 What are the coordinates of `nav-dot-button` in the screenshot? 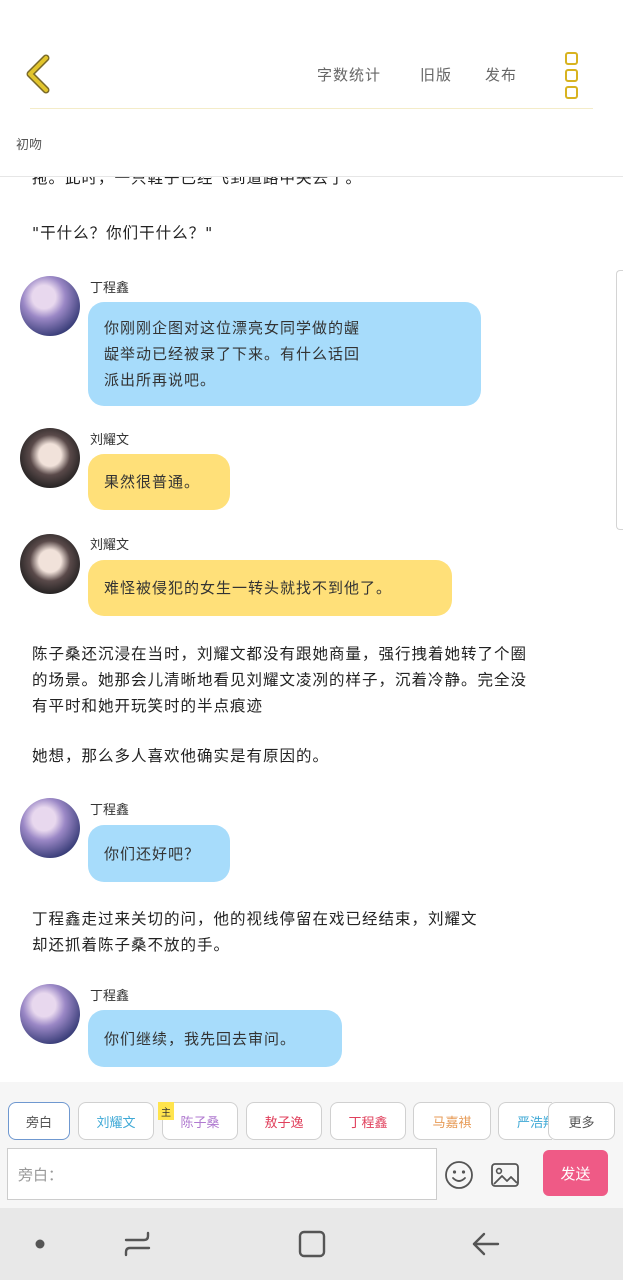 It's located at (40, 1244).